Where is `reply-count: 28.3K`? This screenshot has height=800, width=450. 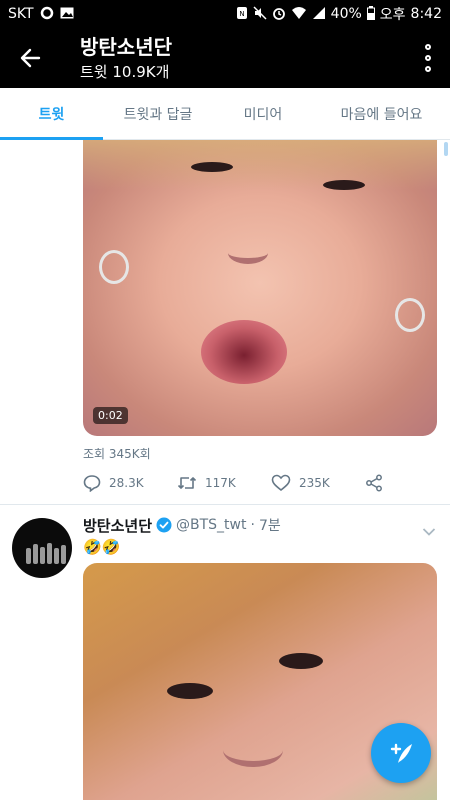
reply-count: 28.3K is located at coordinates (126, 483).